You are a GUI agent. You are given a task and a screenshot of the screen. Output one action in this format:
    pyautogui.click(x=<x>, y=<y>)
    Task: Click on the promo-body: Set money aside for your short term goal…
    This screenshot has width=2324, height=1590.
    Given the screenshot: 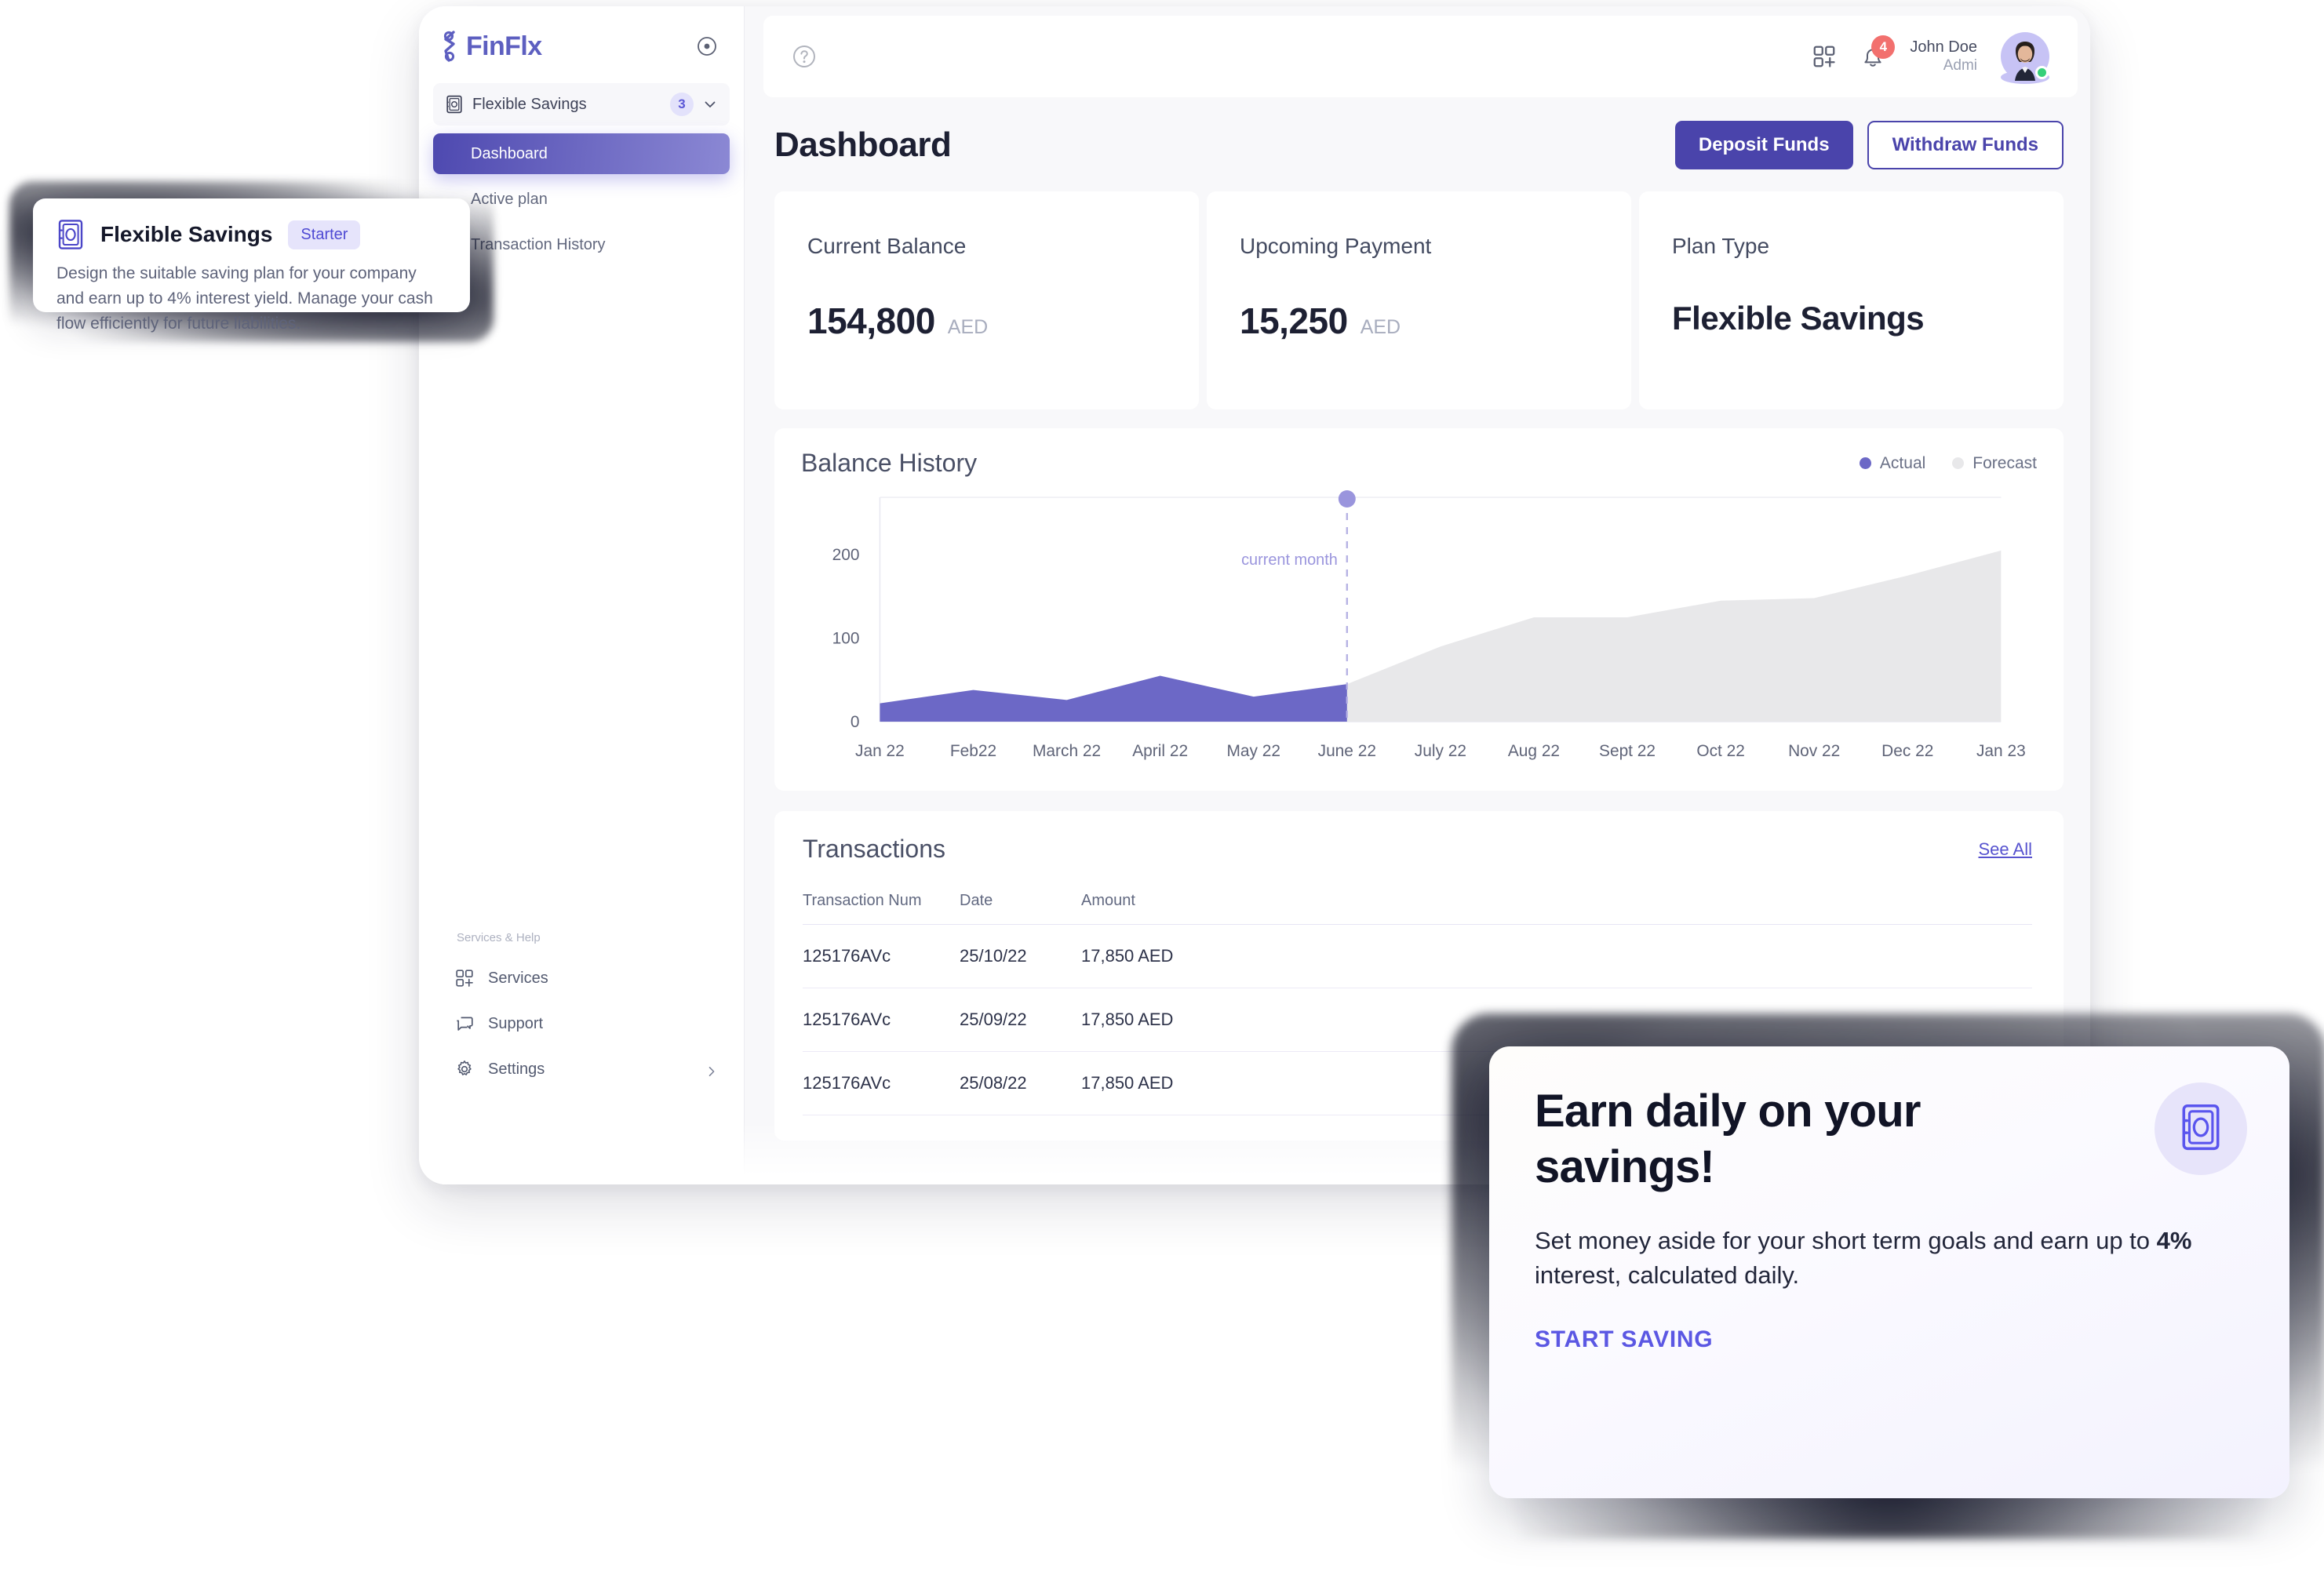 What is the action you would take?
    pyautogui.click(x=1889, y=1259)
    